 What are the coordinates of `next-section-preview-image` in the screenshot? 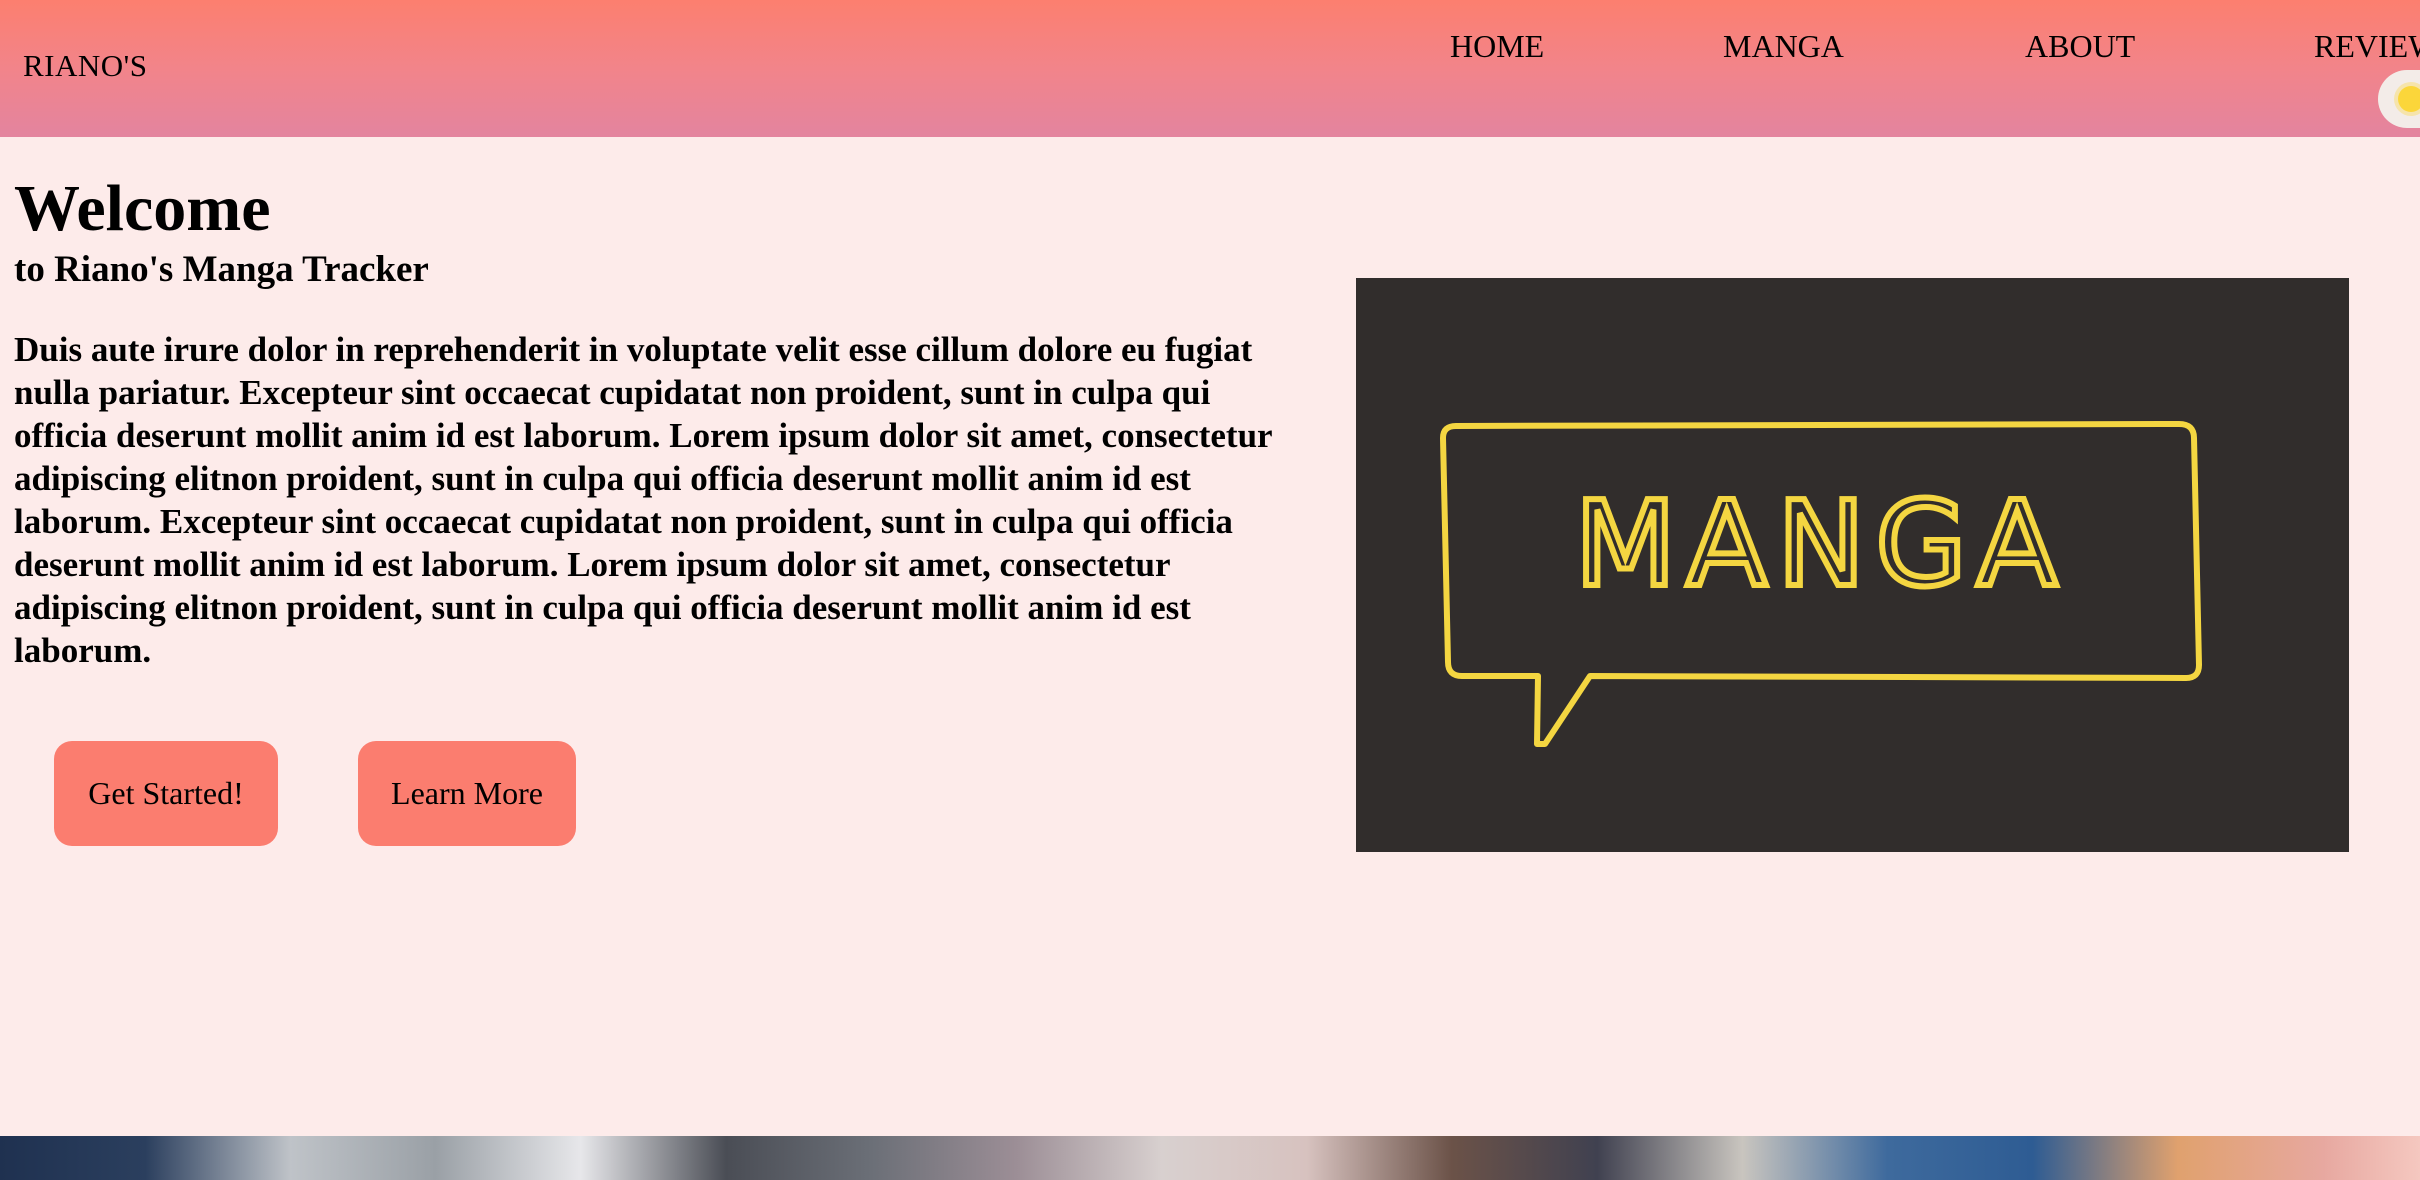 It's located at (1210, 1158).